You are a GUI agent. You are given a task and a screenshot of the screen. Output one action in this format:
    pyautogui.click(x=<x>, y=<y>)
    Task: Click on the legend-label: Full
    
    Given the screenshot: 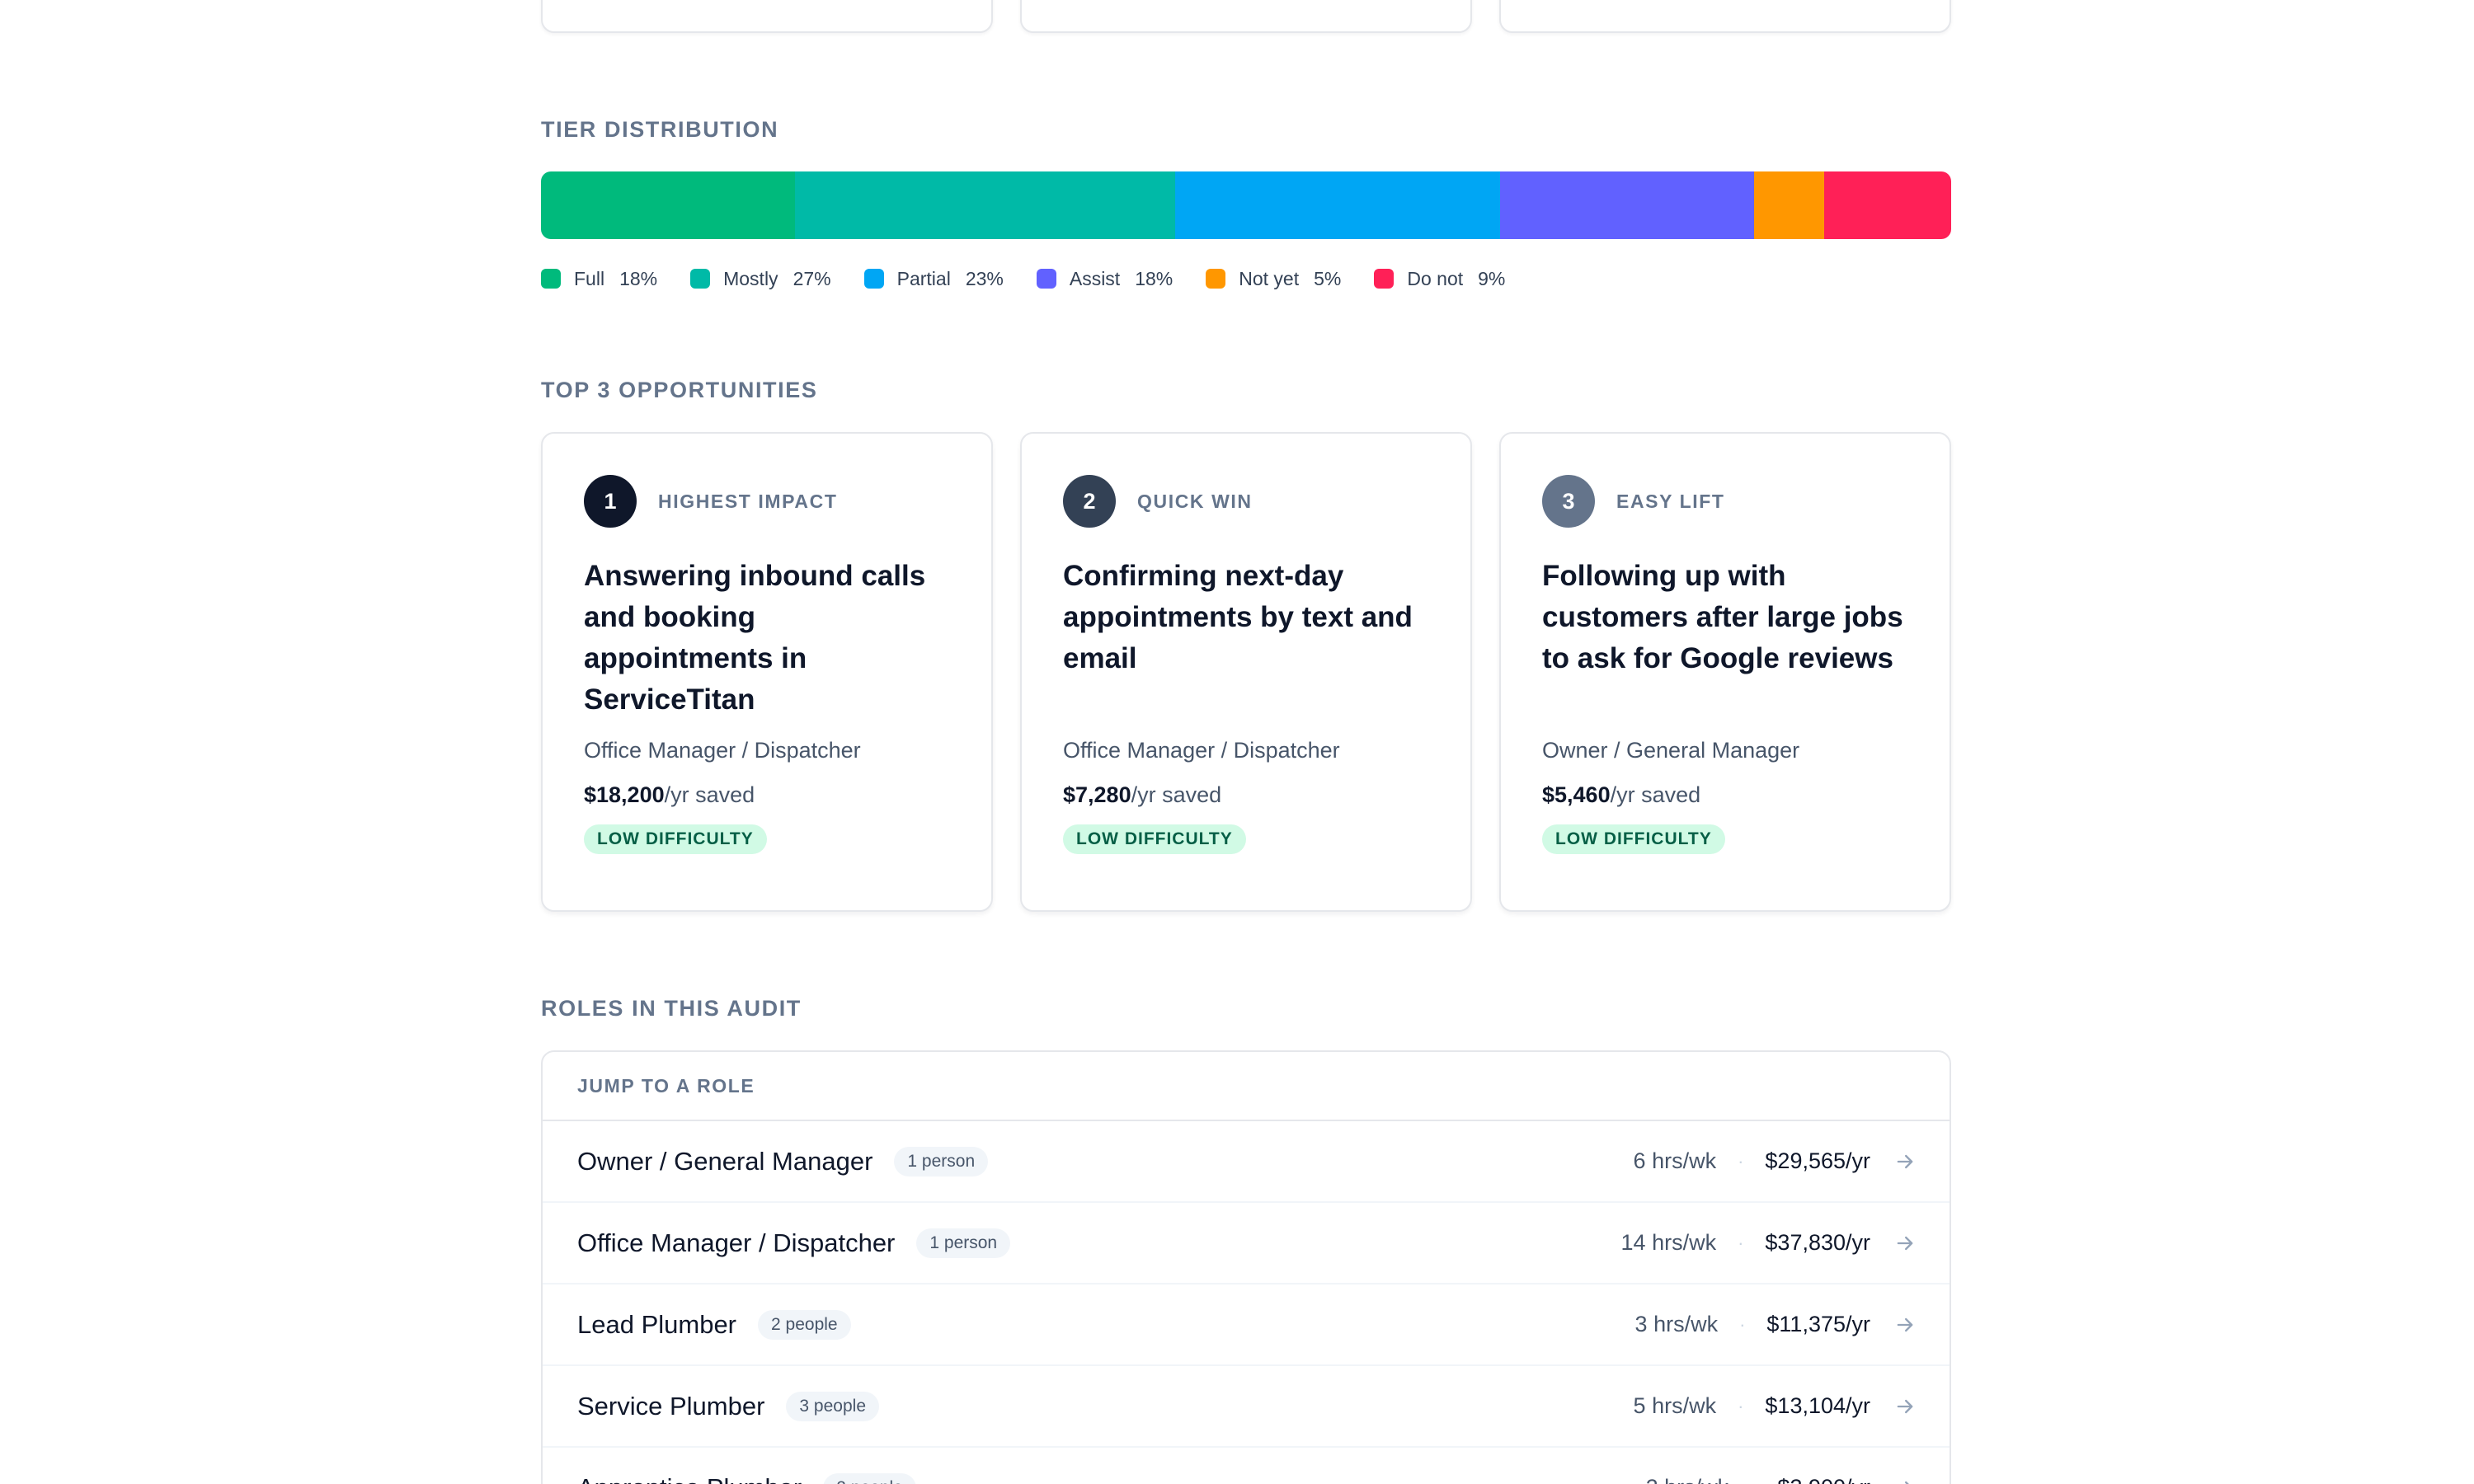 What is the action you would take?
    pyautogui.click(x=589, y=278)
    